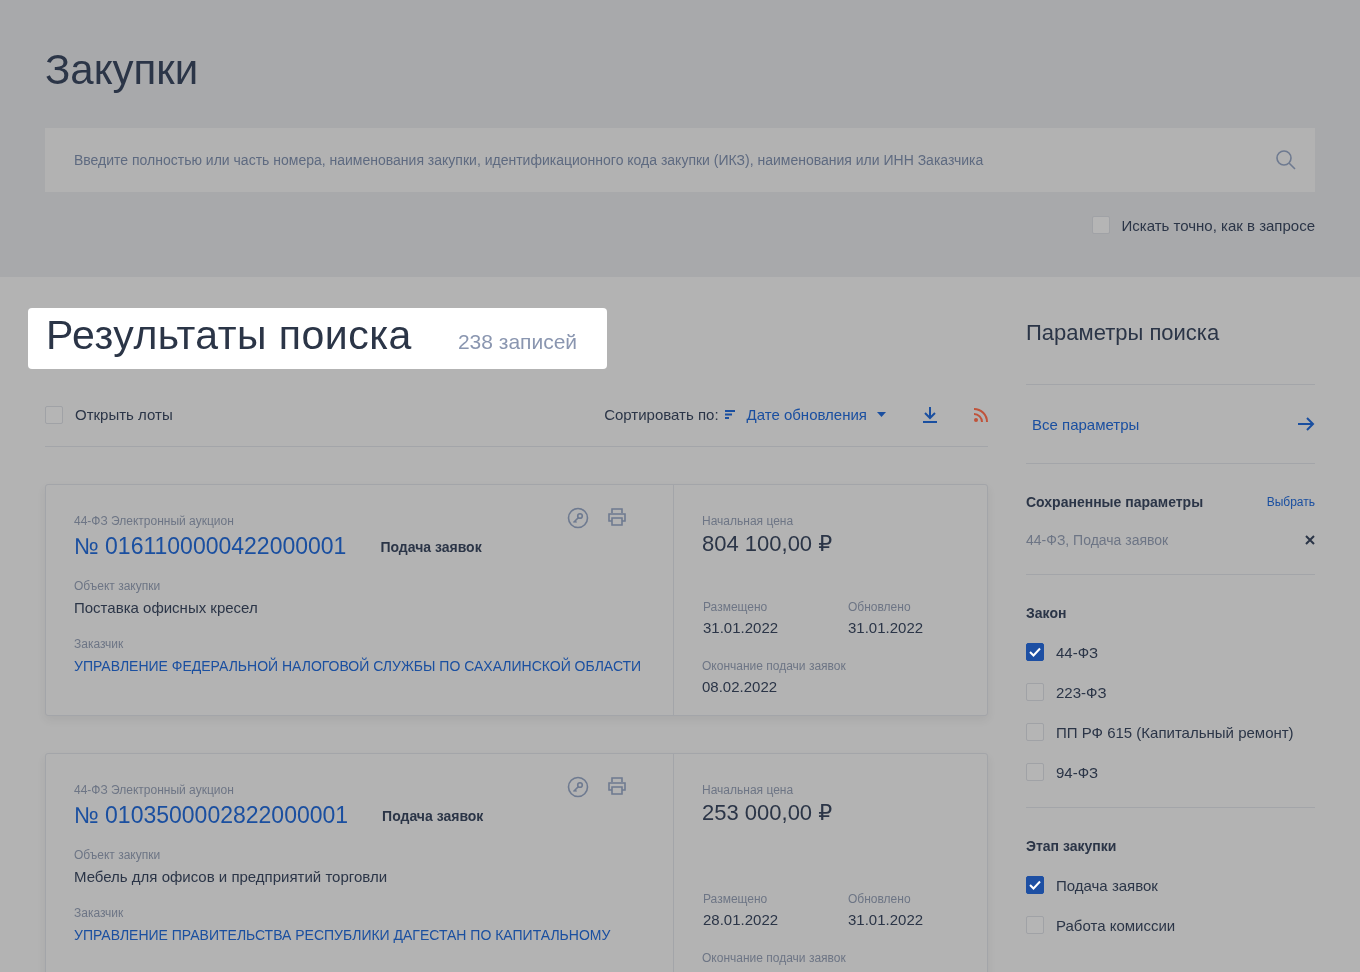 Image resolution: width=1360 pixels, height=972 pixels. I want to click on section-title: Сохраненные параметры, so click(1115, 502).